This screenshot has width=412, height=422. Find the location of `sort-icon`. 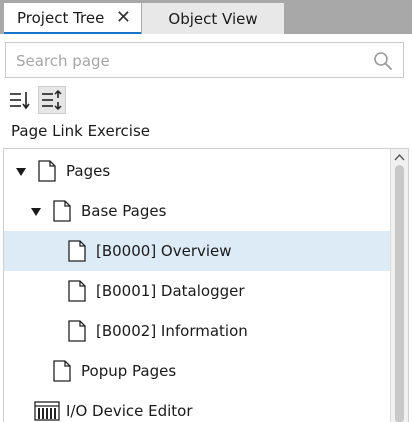

sort-icon is located at coordinates (20, 101).